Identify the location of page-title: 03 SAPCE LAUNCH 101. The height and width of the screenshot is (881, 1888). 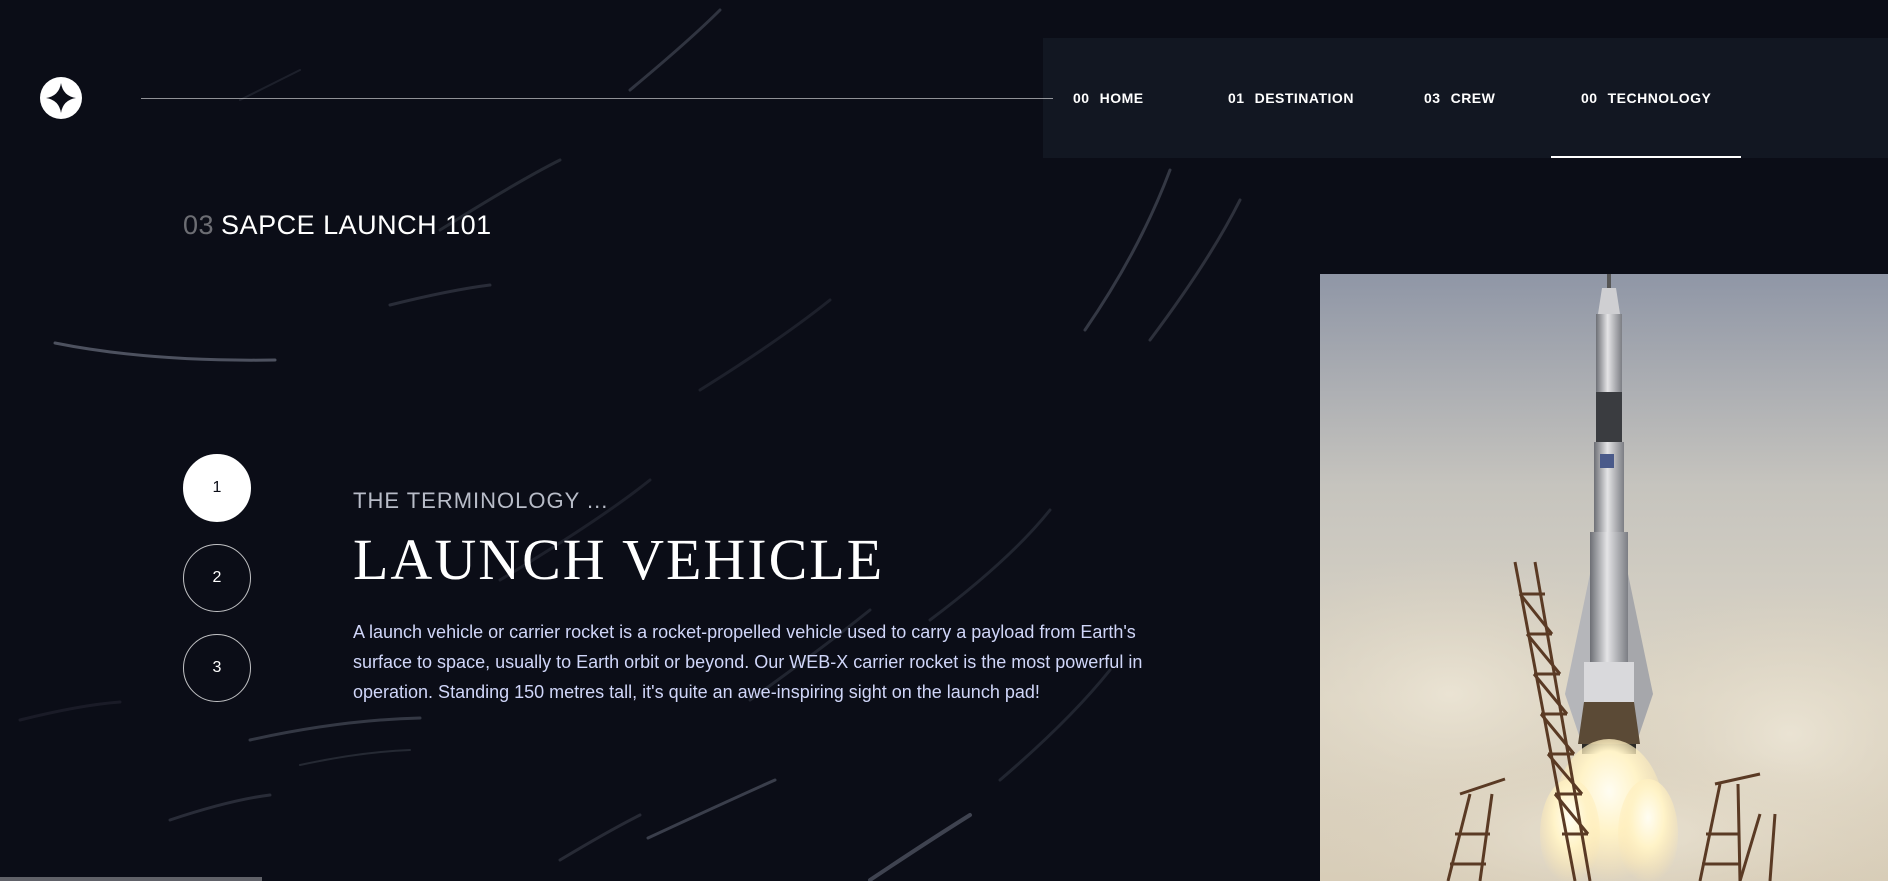
(337, 225).